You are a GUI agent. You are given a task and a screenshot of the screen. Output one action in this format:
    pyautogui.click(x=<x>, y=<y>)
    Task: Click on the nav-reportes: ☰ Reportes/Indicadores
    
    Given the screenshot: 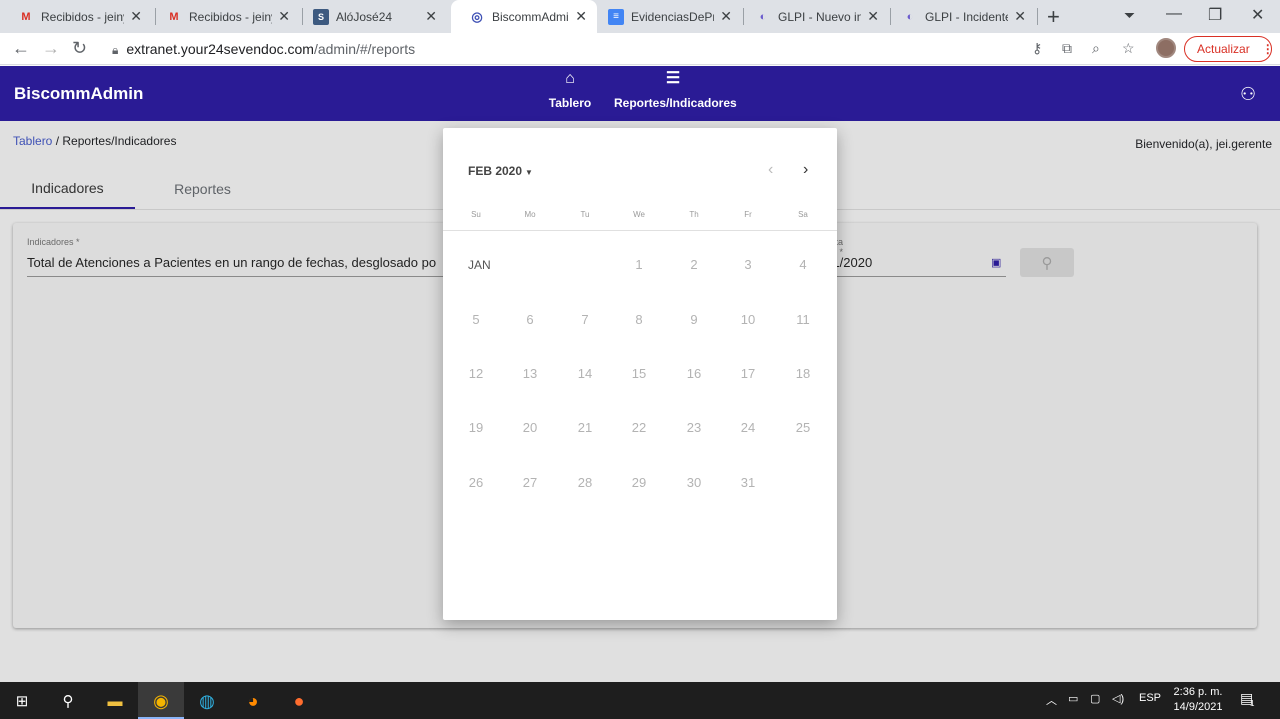 What is the action you would take?
    pyautogui.click(x=675, y=90)
    